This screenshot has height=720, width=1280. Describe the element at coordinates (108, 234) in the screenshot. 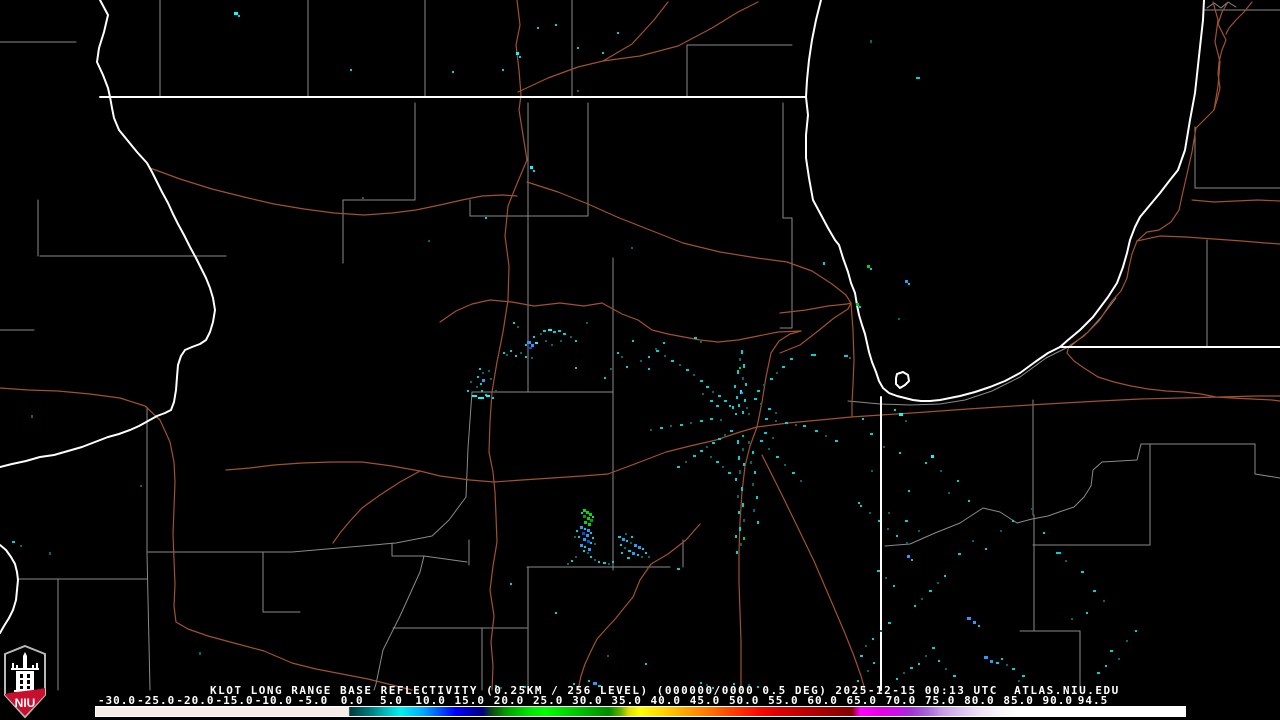

I see `state-or-shoreline-line` at that location.